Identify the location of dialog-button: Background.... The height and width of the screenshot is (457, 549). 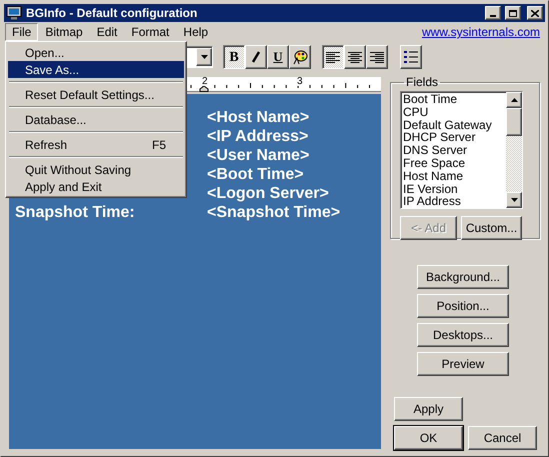
(463, 277).